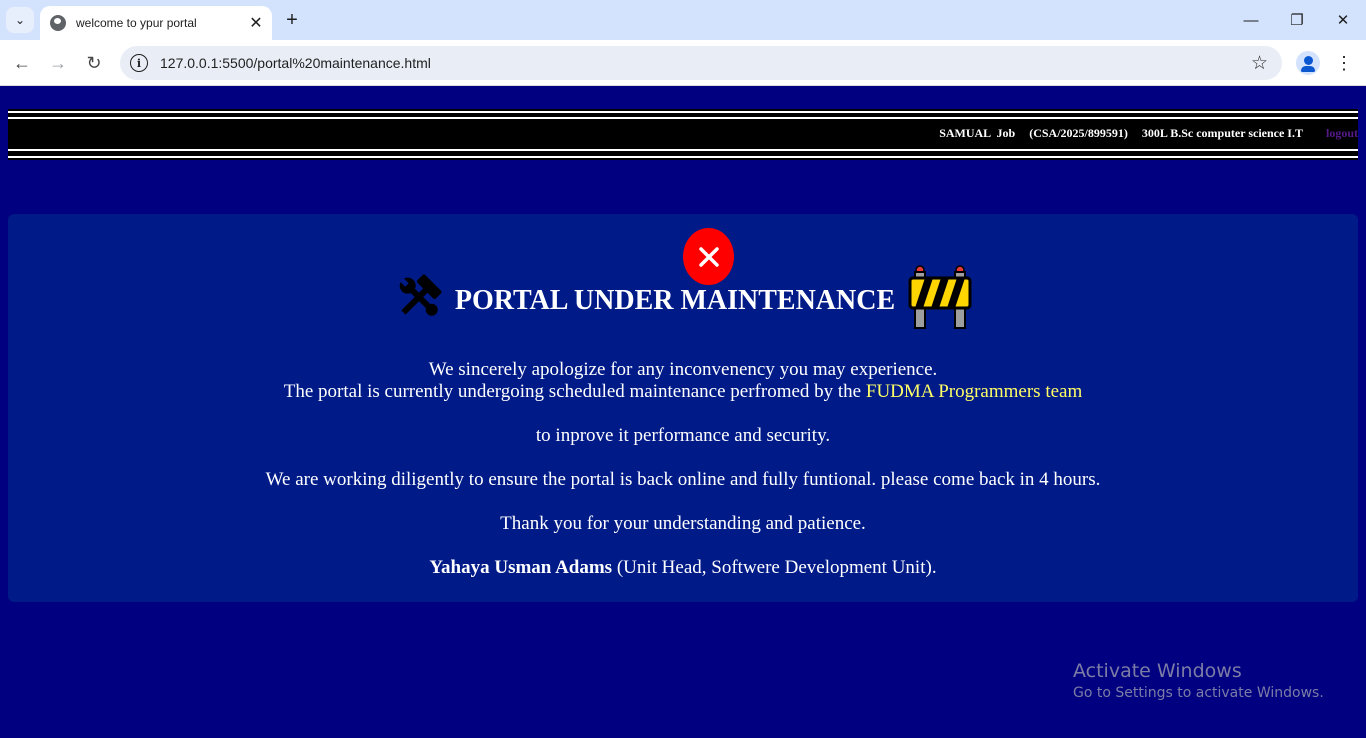 Image resolution: width=1366 pixels, height=738 pixels. Describe the element at coordinates (974, 391) in the screenshot. I see `team-name: FUDMA Programmers team` at that location.